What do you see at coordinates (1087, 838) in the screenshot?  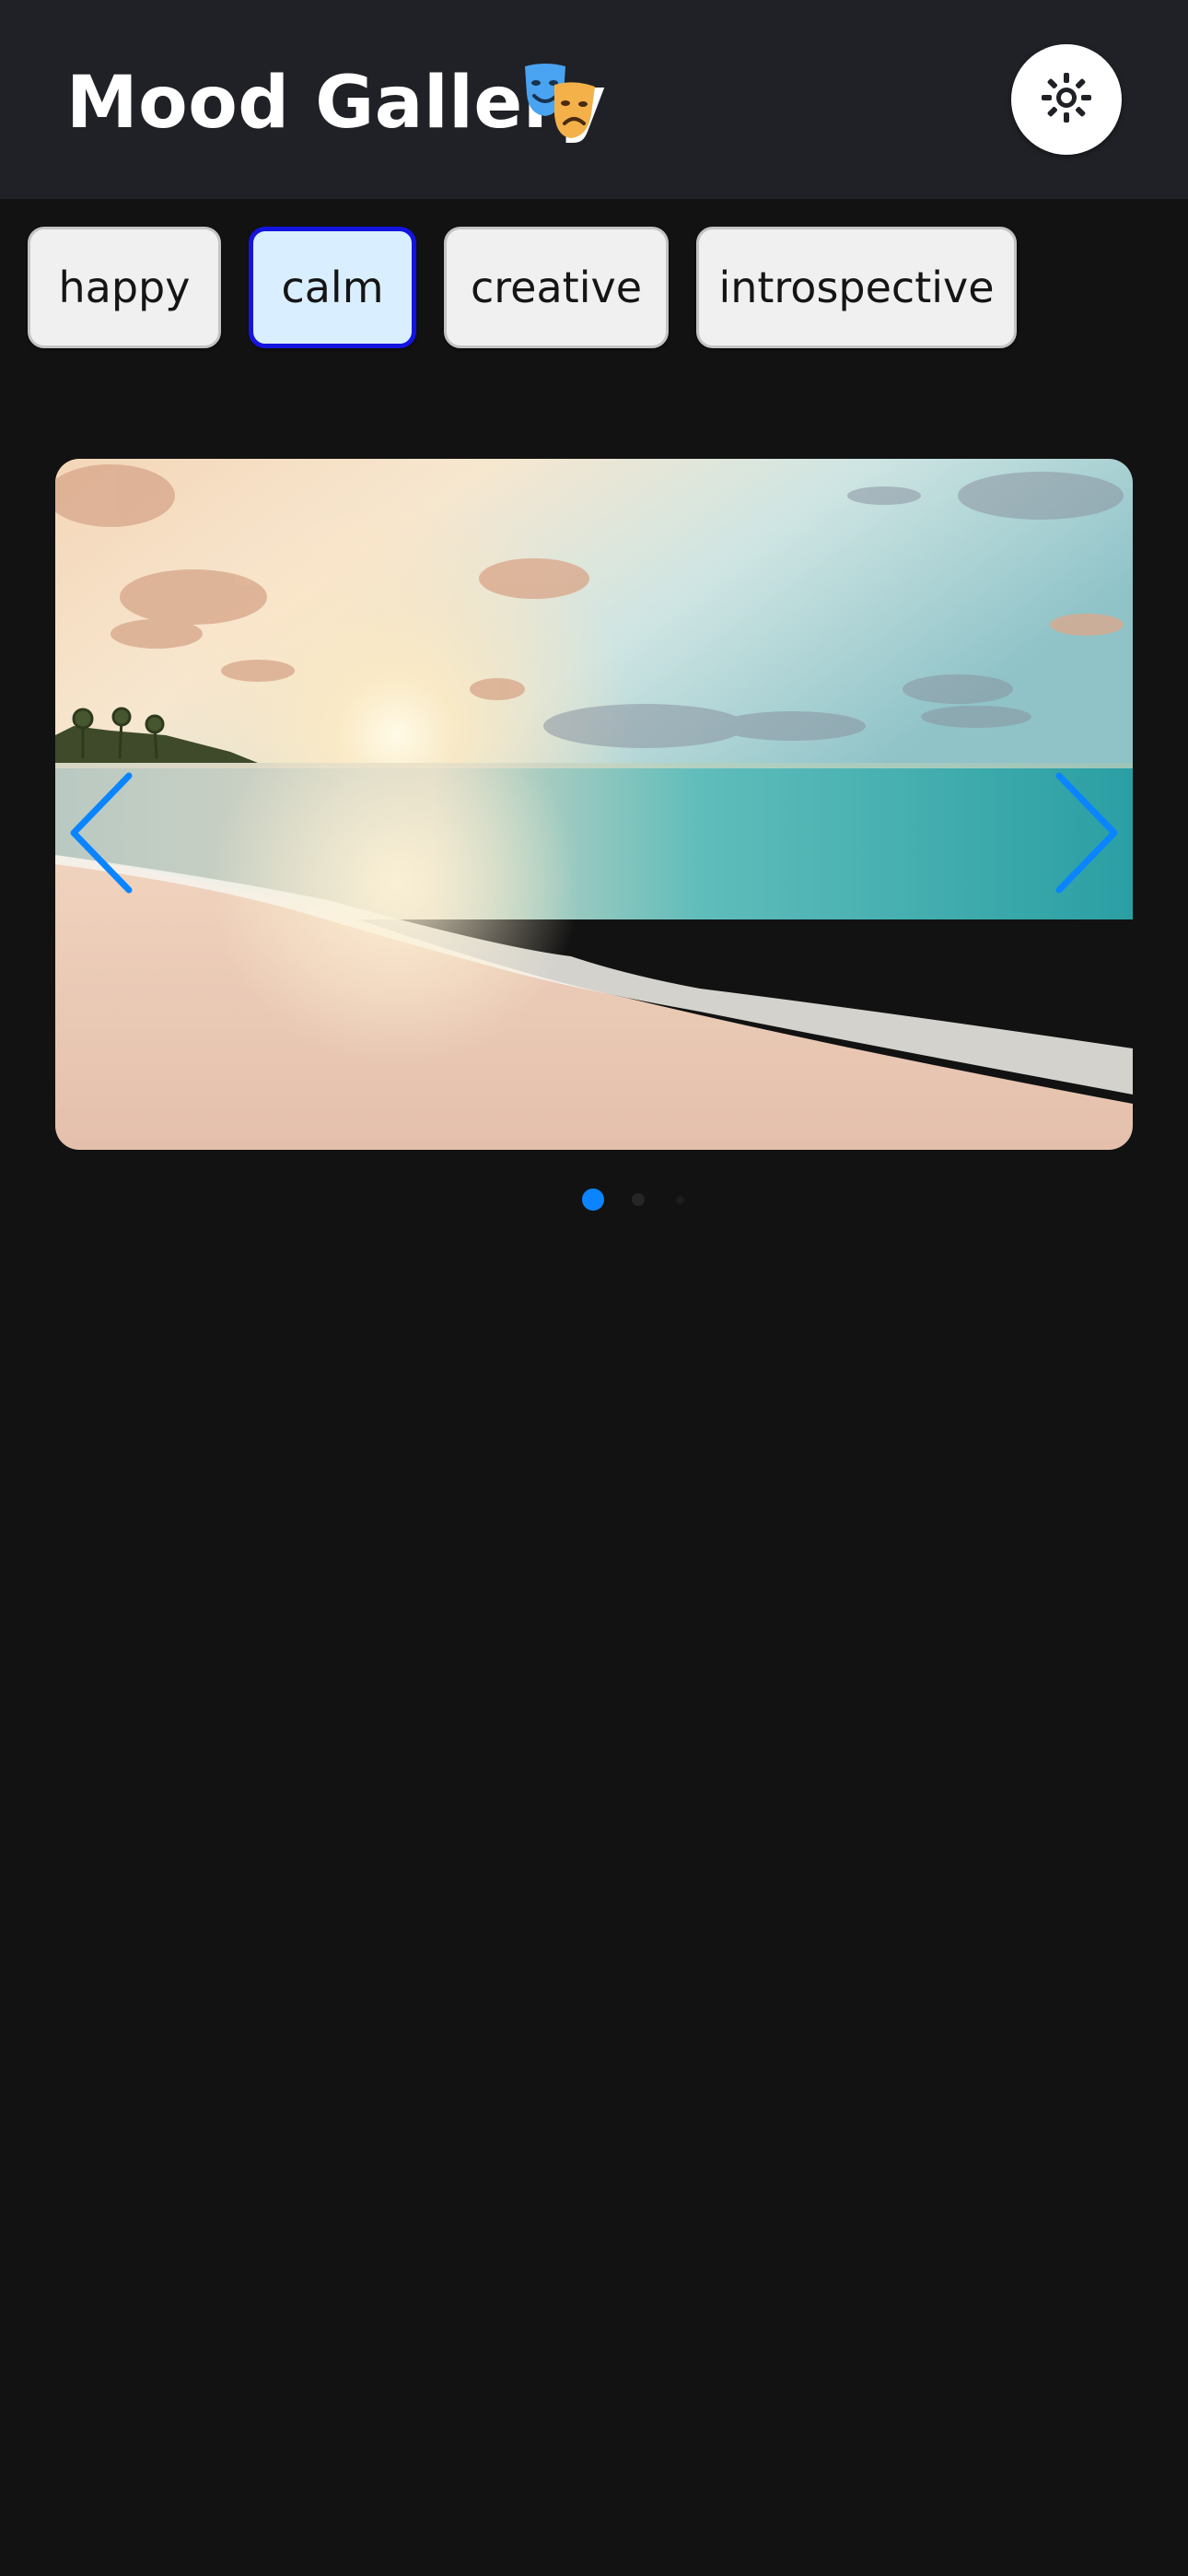 I see `chevron-right-icon` at bounding box center [1087, 838].